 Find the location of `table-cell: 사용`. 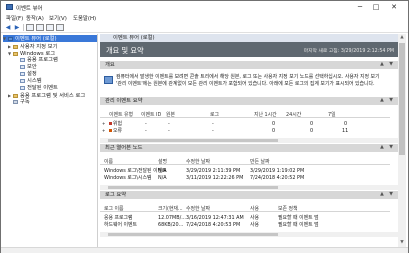

table-cell: 사용 is located at coordinates (254, 225).